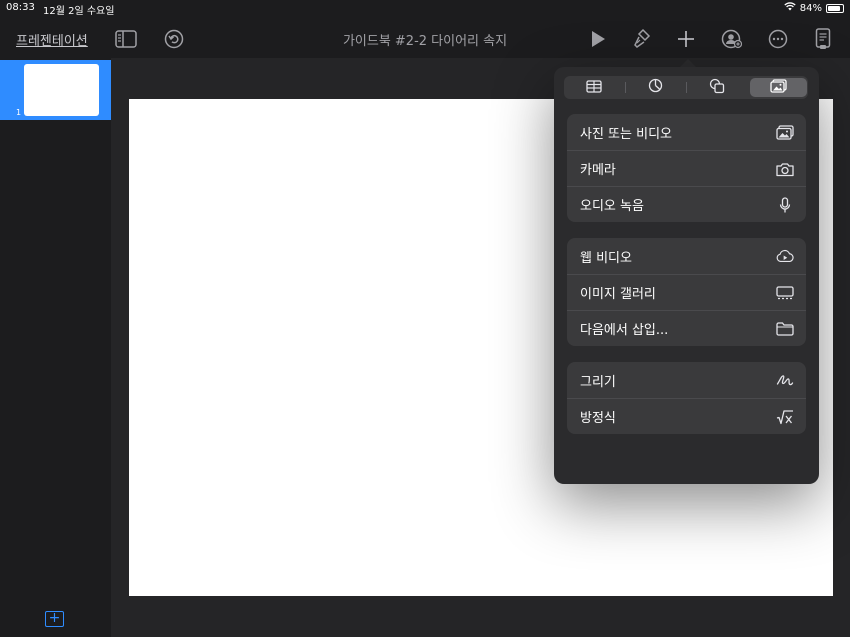 This screenshot has width=850, height=637. I want to click on sidebar-toggle-icon, so click(126, 39).